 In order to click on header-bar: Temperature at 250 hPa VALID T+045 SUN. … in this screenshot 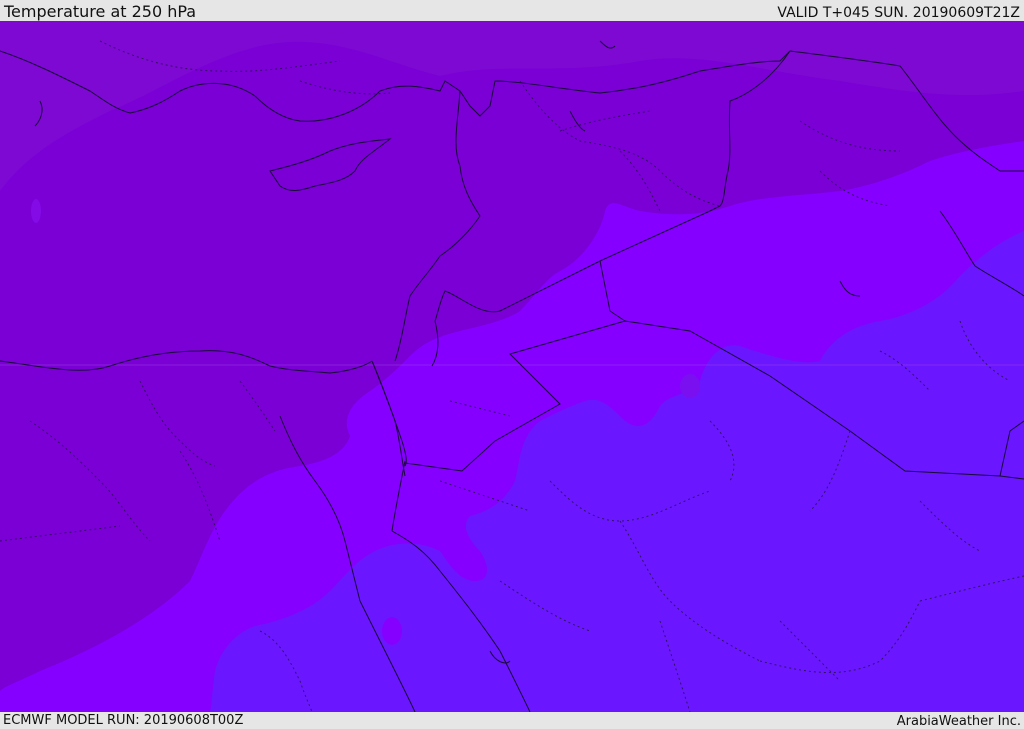, I will do `click(512, 10)`.